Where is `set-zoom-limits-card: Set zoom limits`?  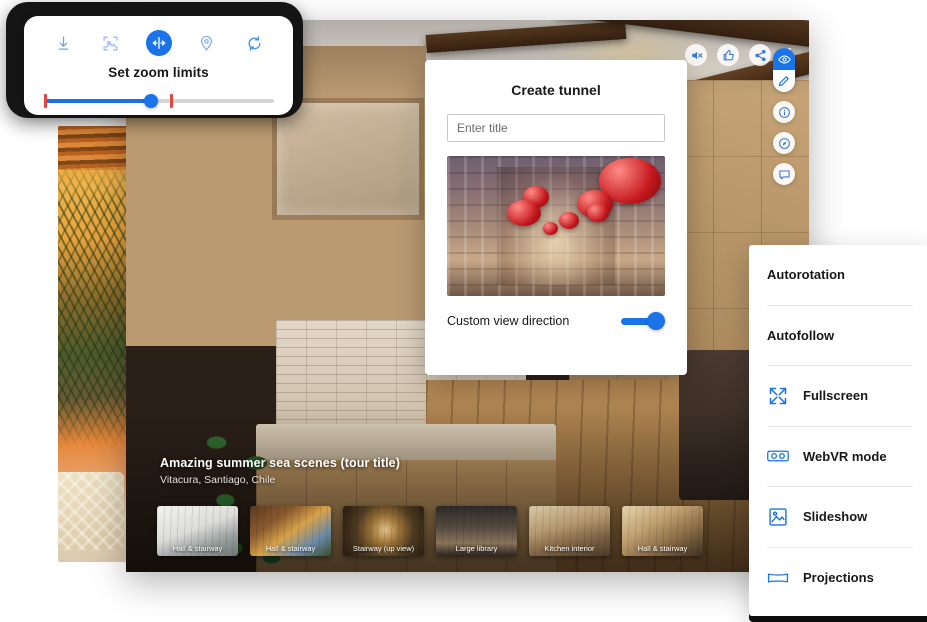 set-zoom-limits-card: Set zoom limits is located at coordinates (158, 65).